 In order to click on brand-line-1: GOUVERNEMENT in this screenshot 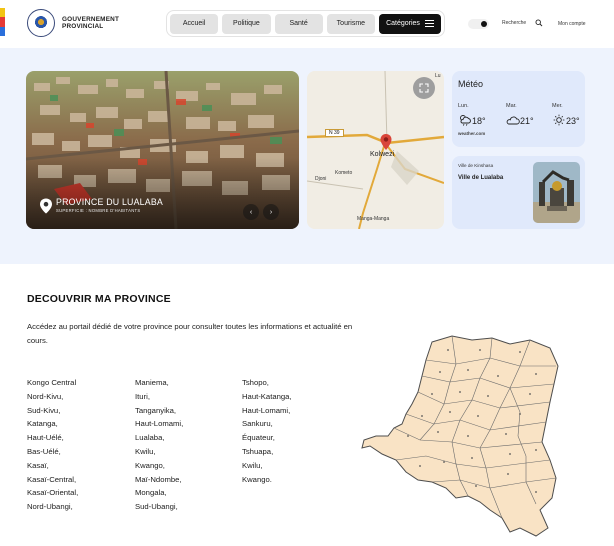, I will do `click(91, 19)`.